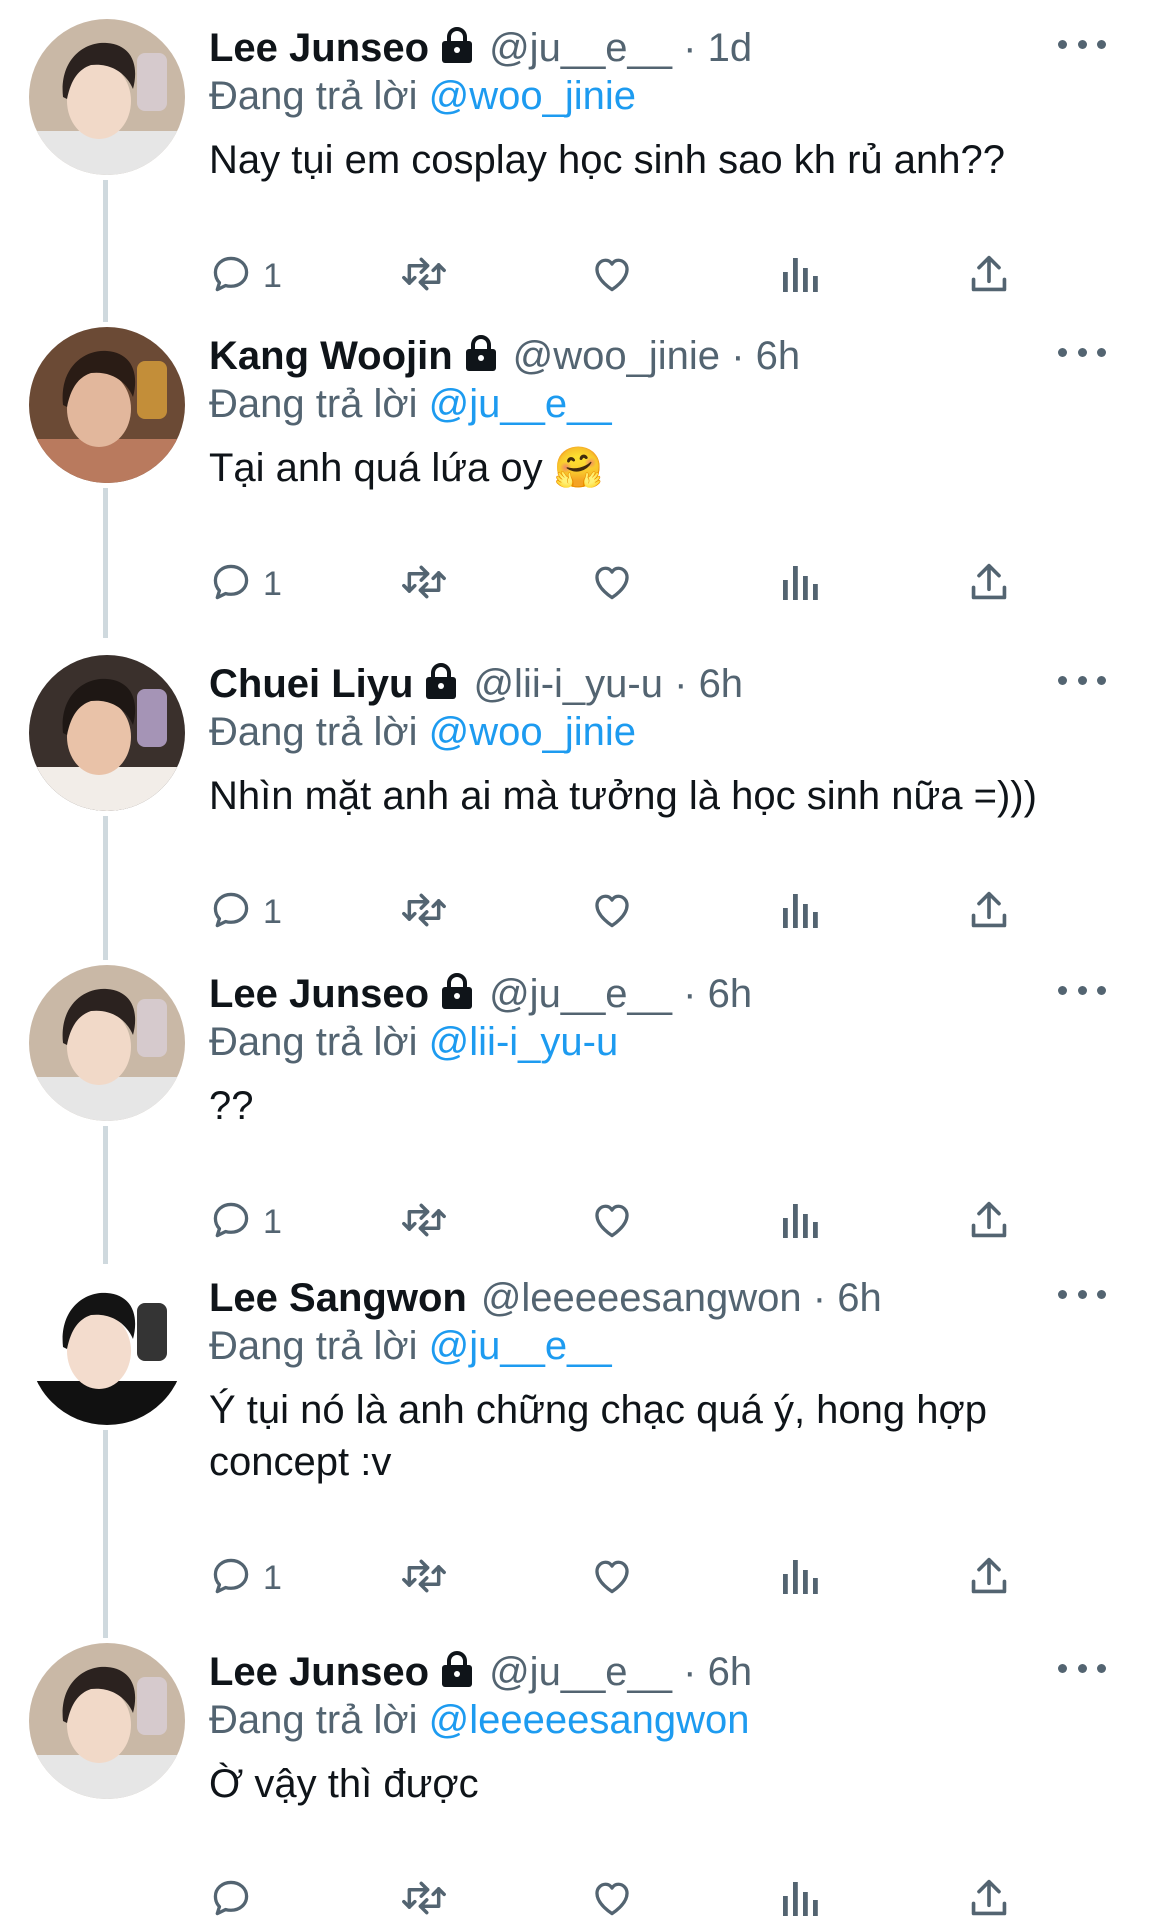 The height and width of the screenshot is (1930, 1170). What do you see at coordinates (616, 356) in the screenshot?
I see `username-handle: @woo_jinie` at bounding box center [616, 356].